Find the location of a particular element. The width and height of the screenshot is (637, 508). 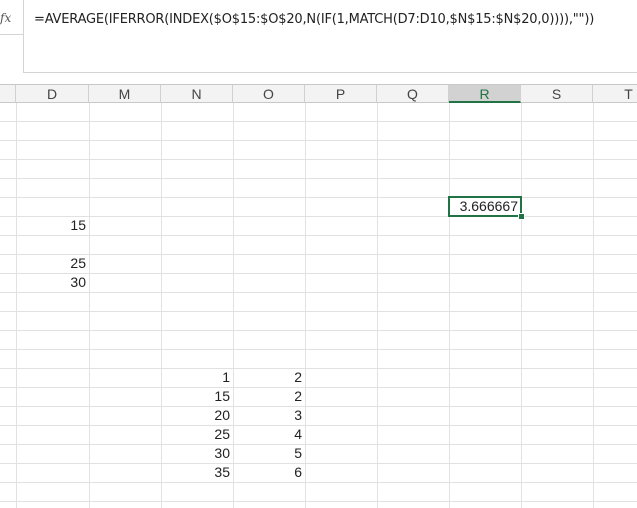

column-header-m: M is located at coordinates (125, 94).